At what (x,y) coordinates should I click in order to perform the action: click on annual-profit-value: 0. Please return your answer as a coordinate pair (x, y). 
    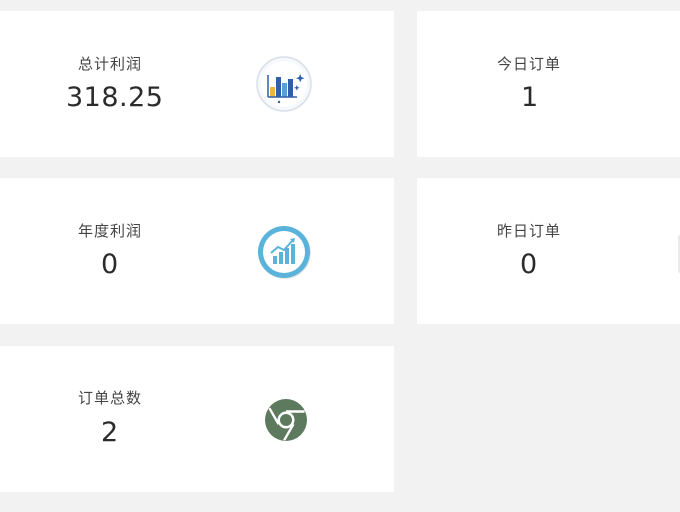
    Looking at the image, I should click on (110, 264).